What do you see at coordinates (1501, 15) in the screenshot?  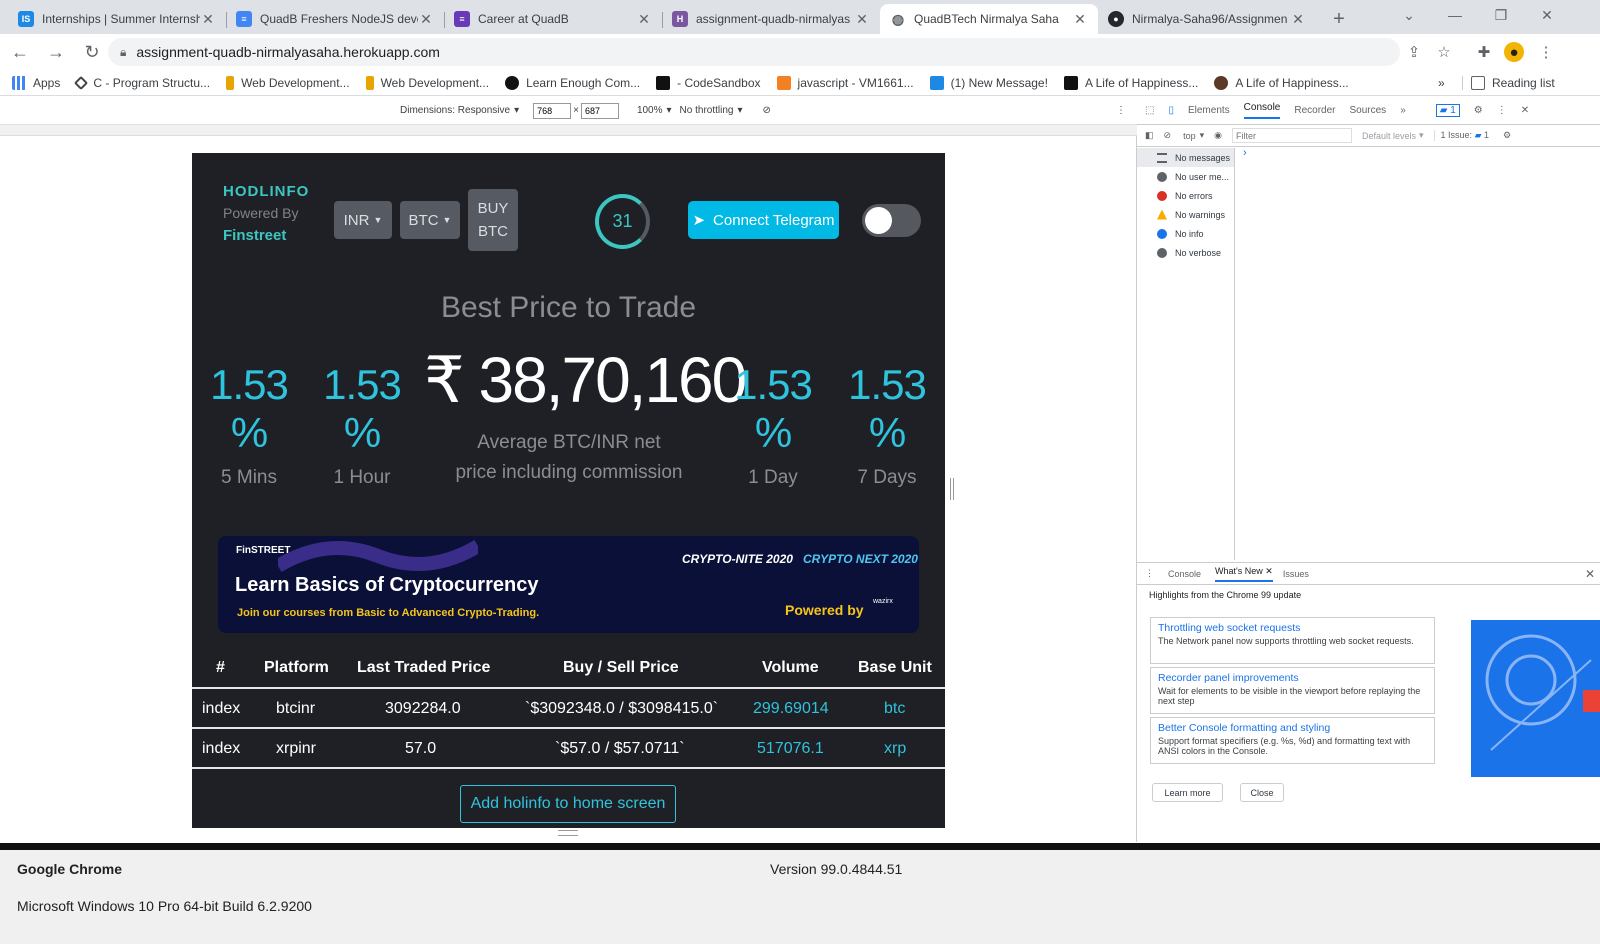 I see `restore-button: ❐` at bounding box center [1501, 15].